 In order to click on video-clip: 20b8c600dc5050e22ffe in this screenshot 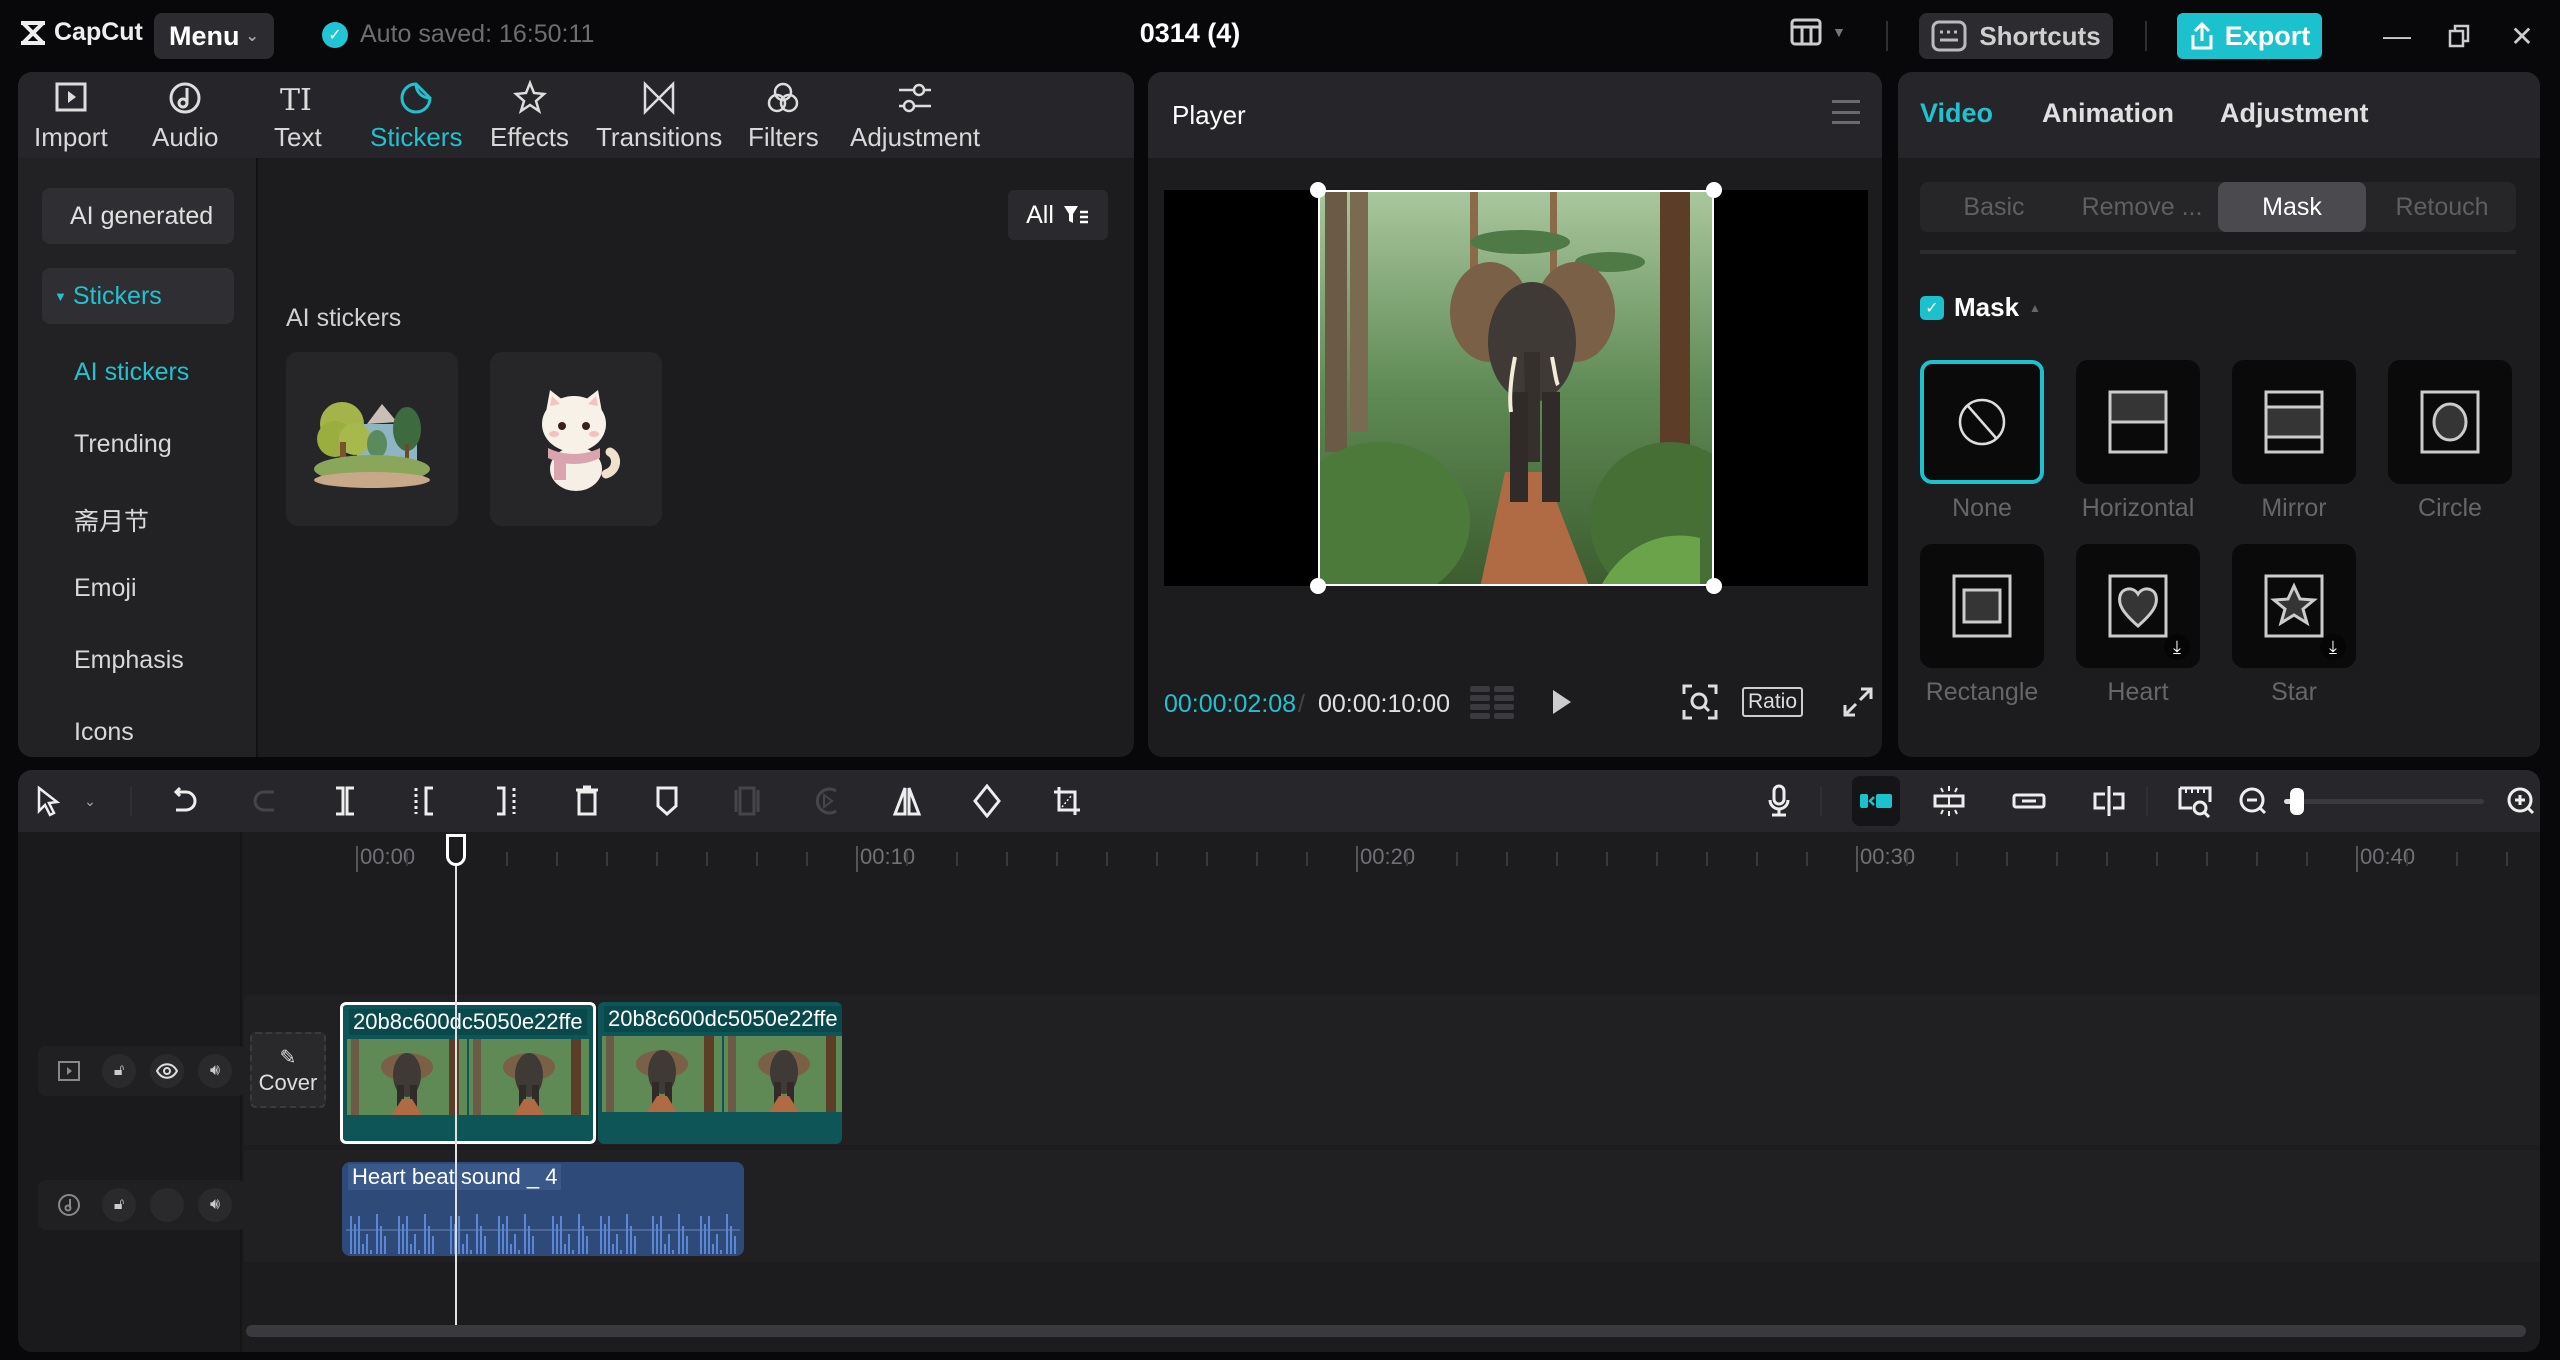, I will do `click(720, 1073)`.